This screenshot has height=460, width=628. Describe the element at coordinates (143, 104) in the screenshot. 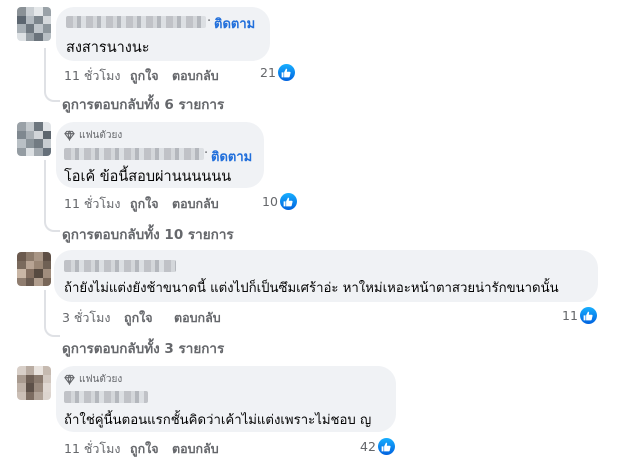

I see `view-replies-link: ดูการตอบกลับทั้ง 6 รายการ` at that location.